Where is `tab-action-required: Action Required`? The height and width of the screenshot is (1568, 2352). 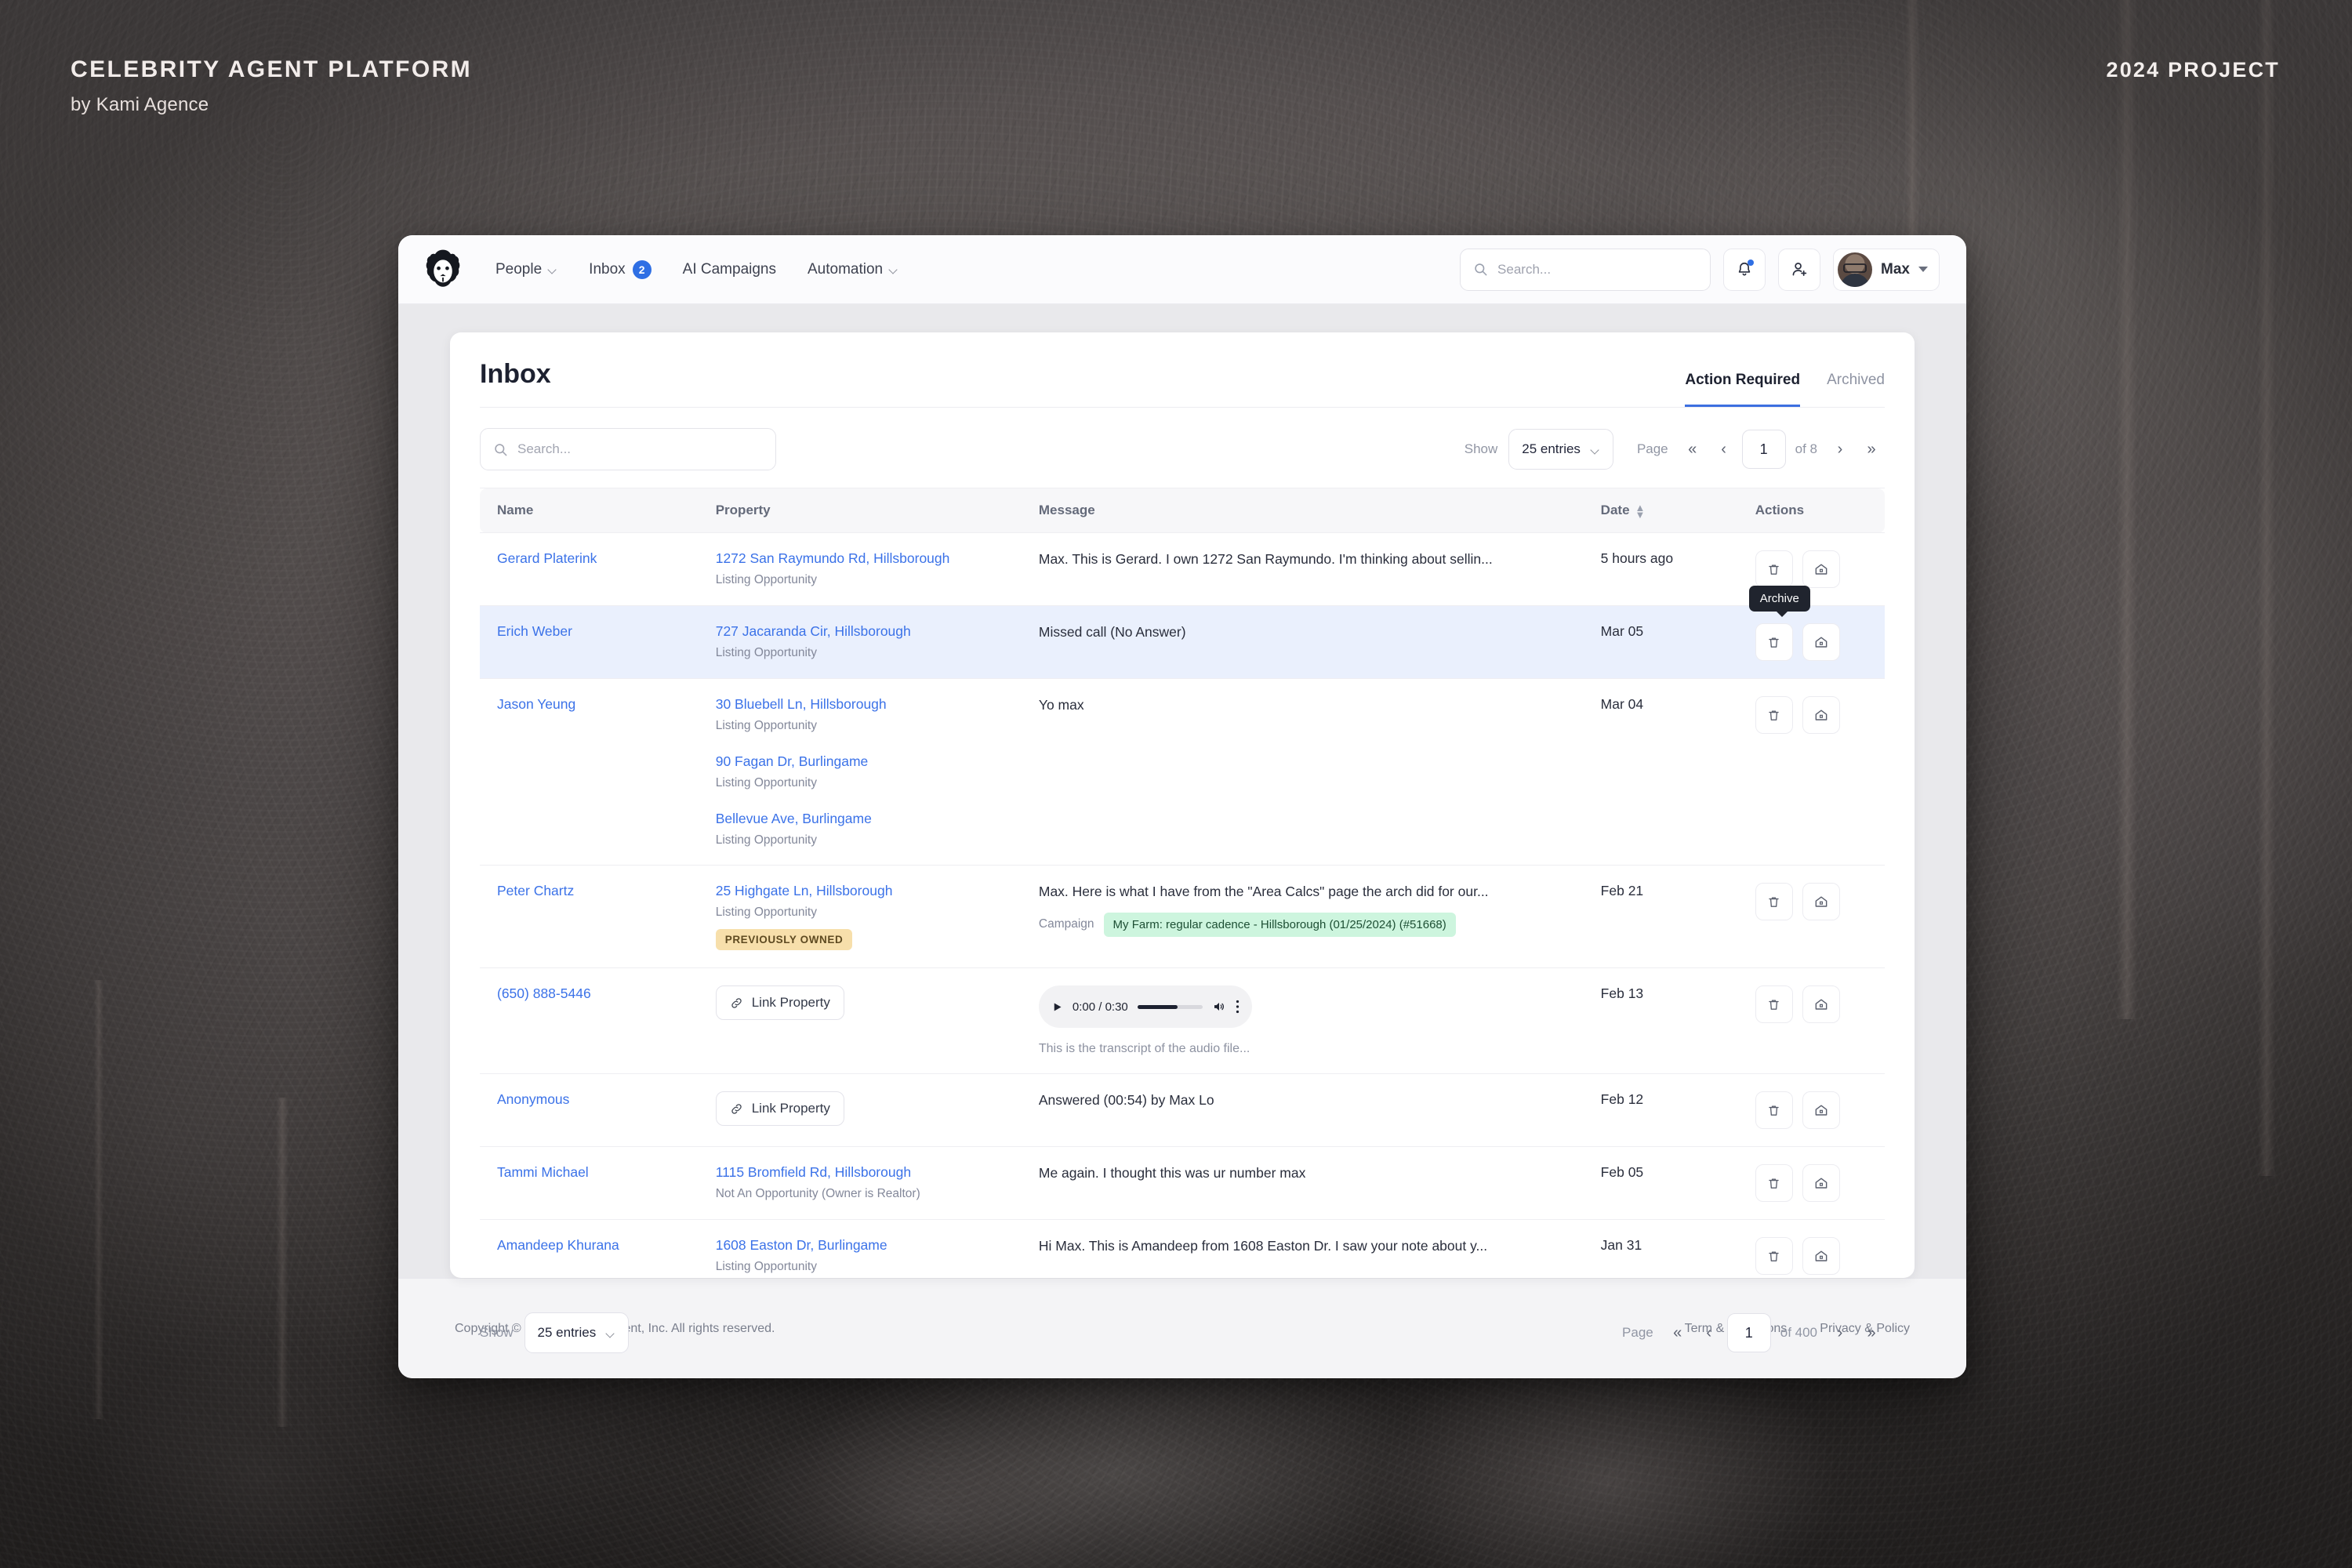 tab-action-required: Action Required is located at coordinates (1743, 389).